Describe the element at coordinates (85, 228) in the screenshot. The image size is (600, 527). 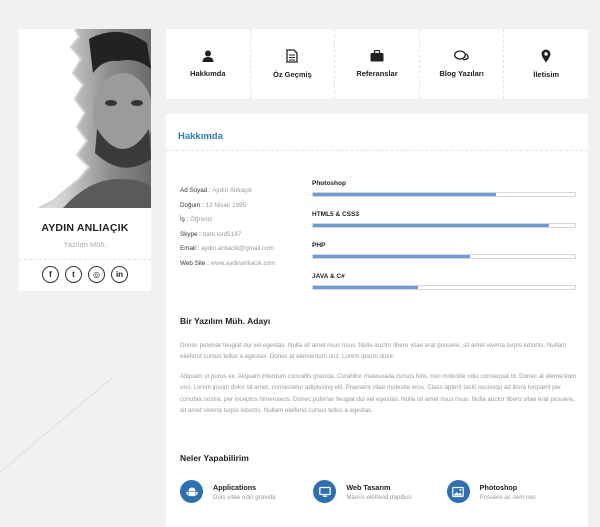
I see `profile-name: AYDIN ANLIAÇIK` at that location.